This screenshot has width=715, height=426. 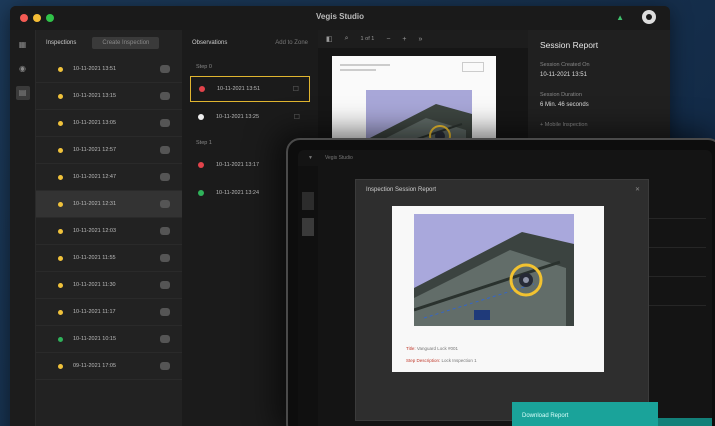 I want to click on inspection-date: 10-11-2021 12:03, so click(x=95, y=231).